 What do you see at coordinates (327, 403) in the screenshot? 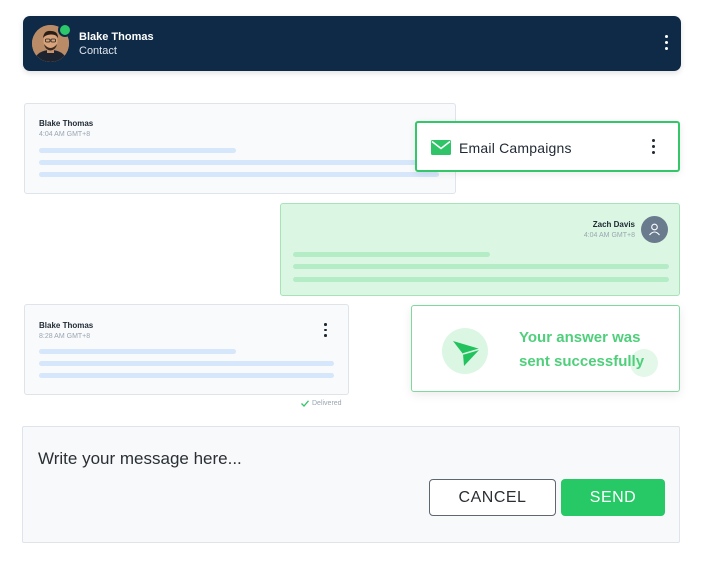
I see `delivered-label: Delivered` at bounding box center [327, 403].